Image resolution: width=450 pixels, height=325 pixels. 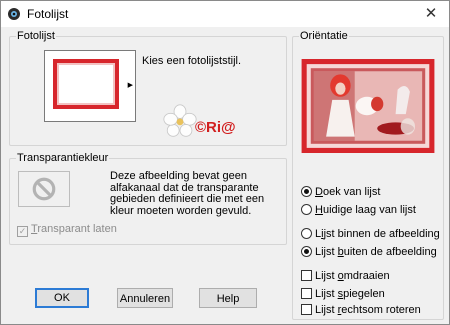 I want to click on help-button: Help, so click(x=228, y=298).